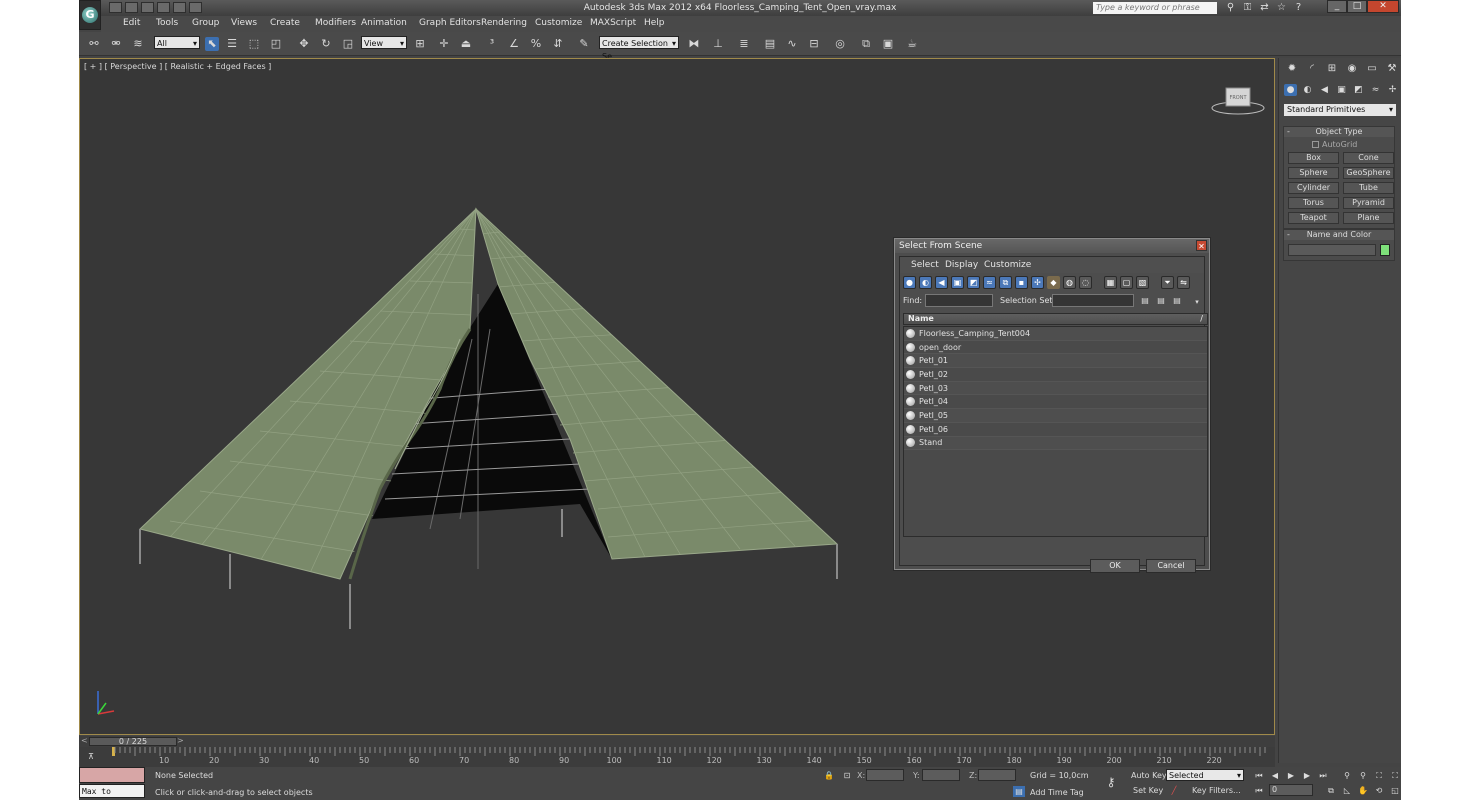 The width and height of the screenshot is (1480, 800). I want to click on pivot-center-icon: ⊞, so click(420, 44).